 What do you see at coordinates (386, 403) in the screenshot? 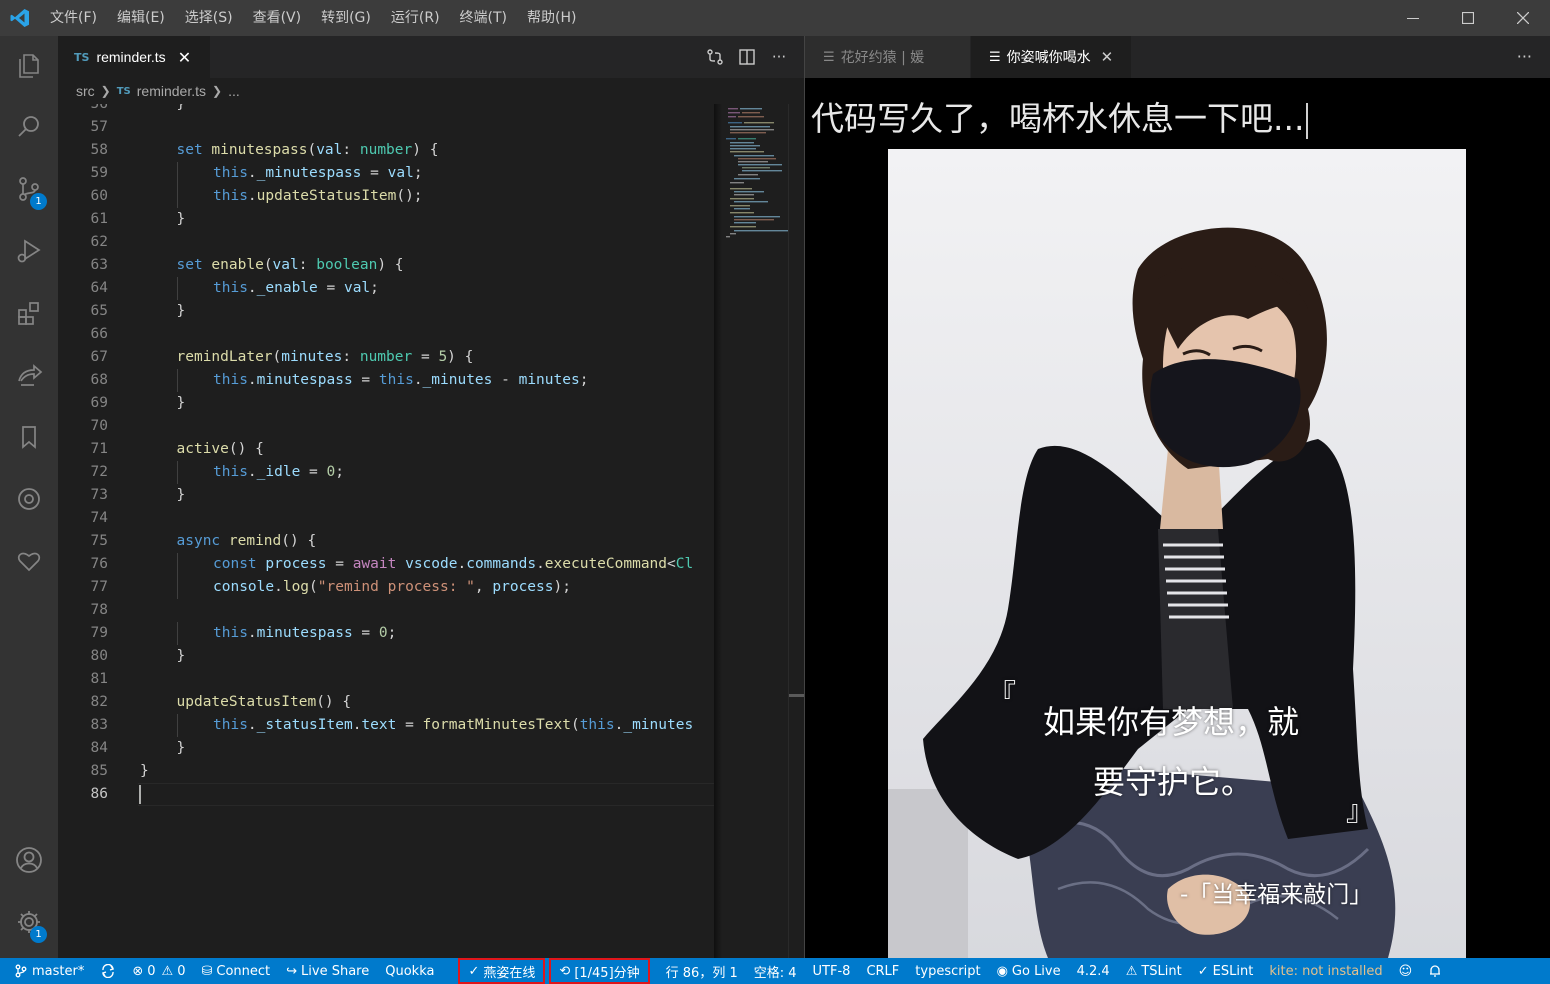
I see `code-line: 69}` at bounding box center [386, 403].